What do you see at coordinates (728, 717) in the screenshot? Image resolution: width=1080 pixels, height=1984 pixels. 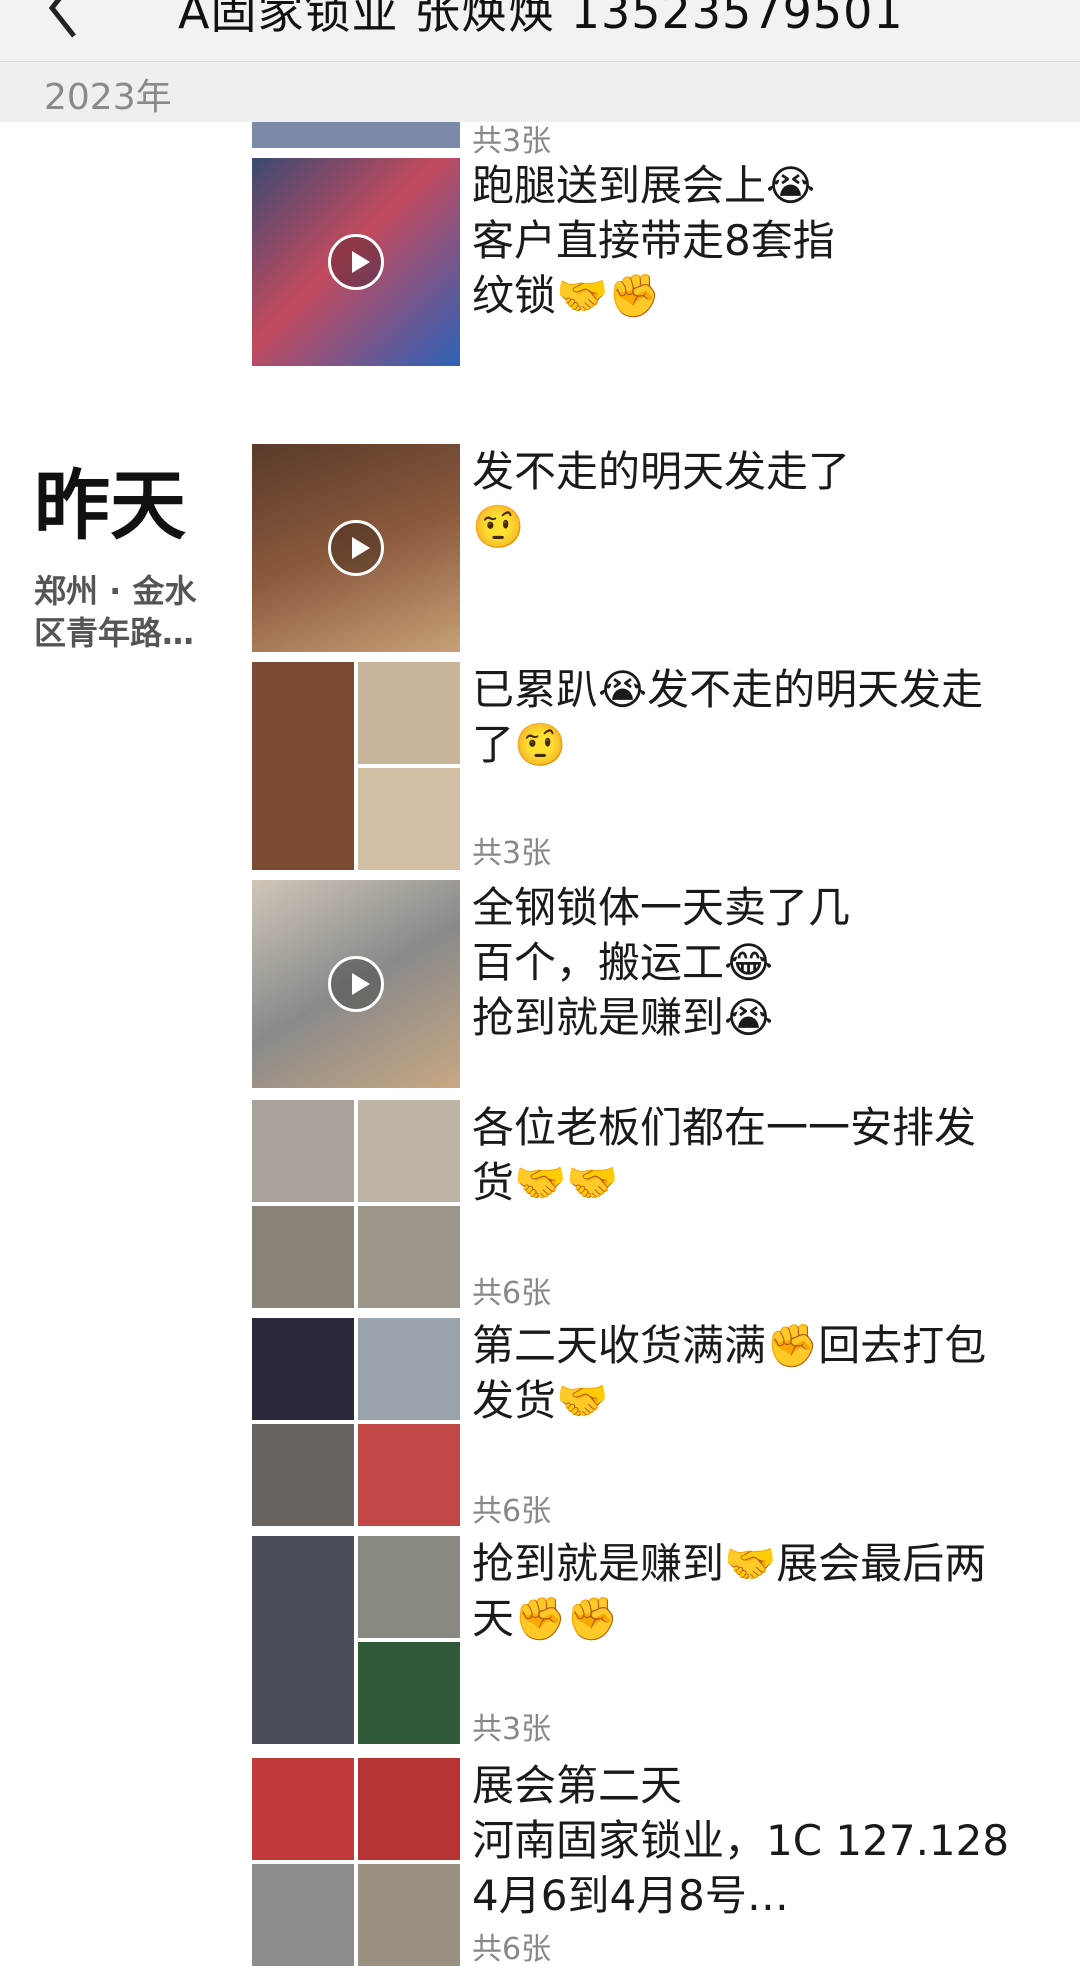 I see `post-text: 已累趴😭发不走的明天发走 了🤨` at bounding box center [728, 717].